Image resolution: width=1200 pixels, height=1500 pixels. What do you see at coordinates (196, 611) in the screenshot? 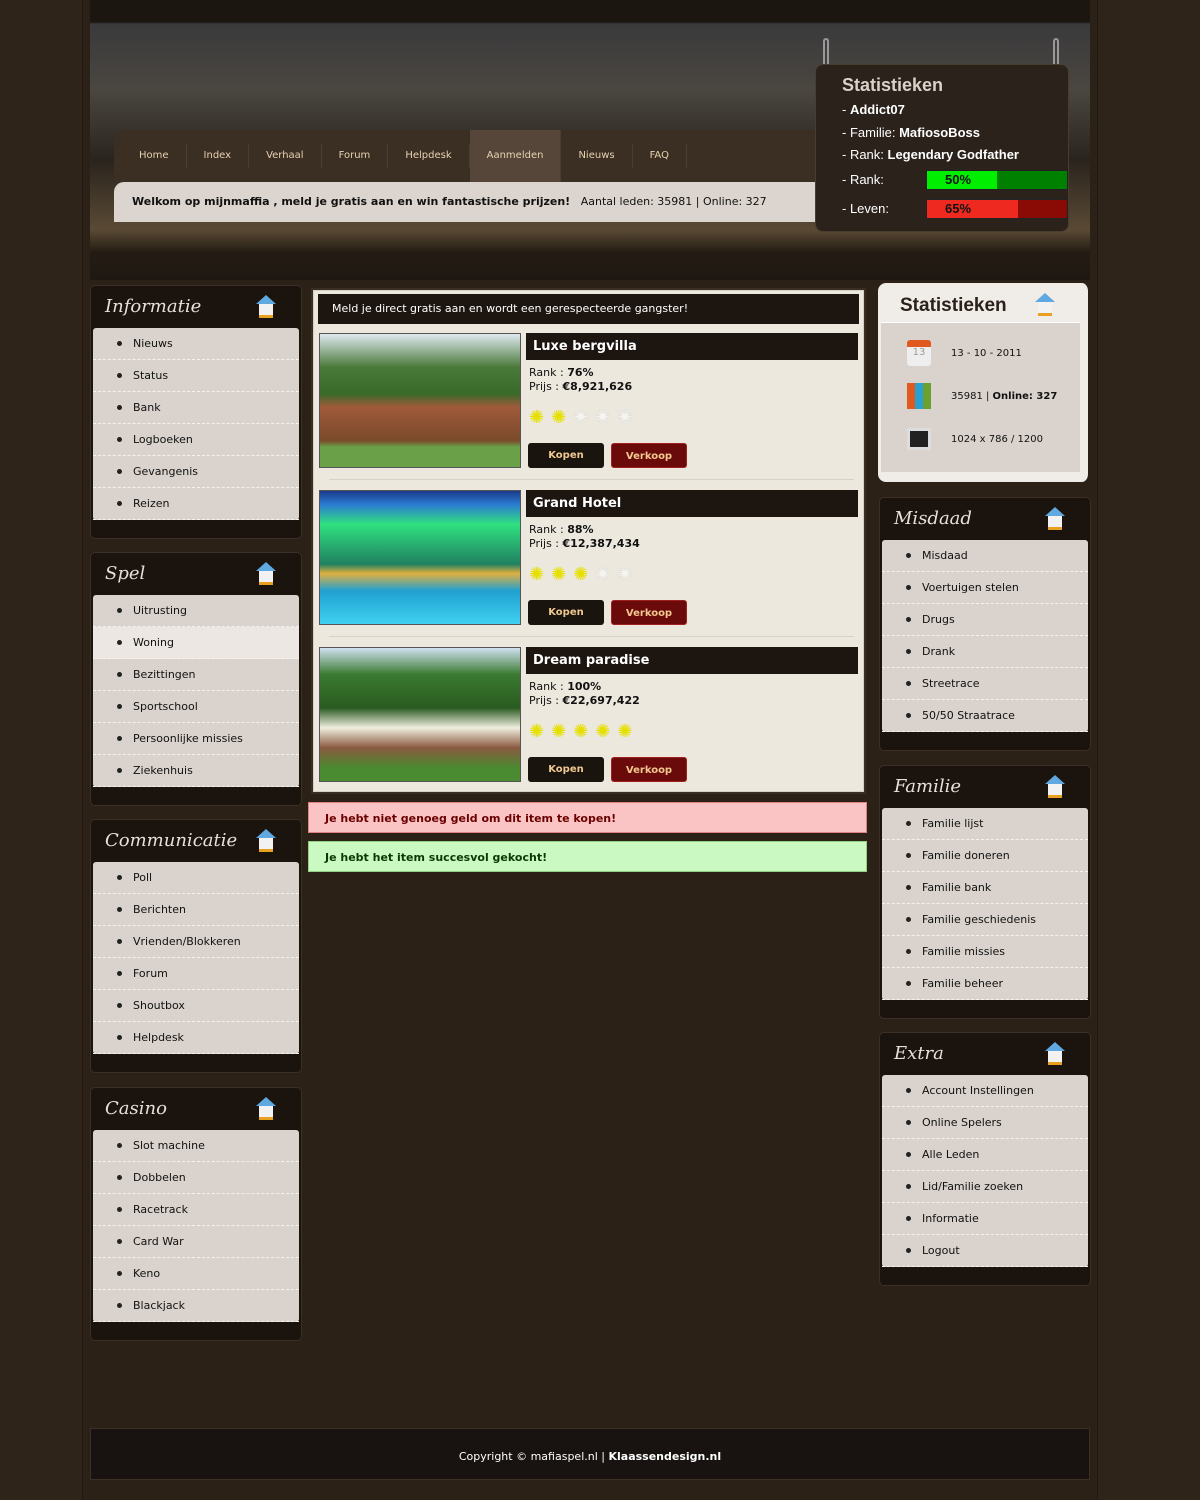
I see `menu-item: Uitrusting` at bounding box center [196, 611].